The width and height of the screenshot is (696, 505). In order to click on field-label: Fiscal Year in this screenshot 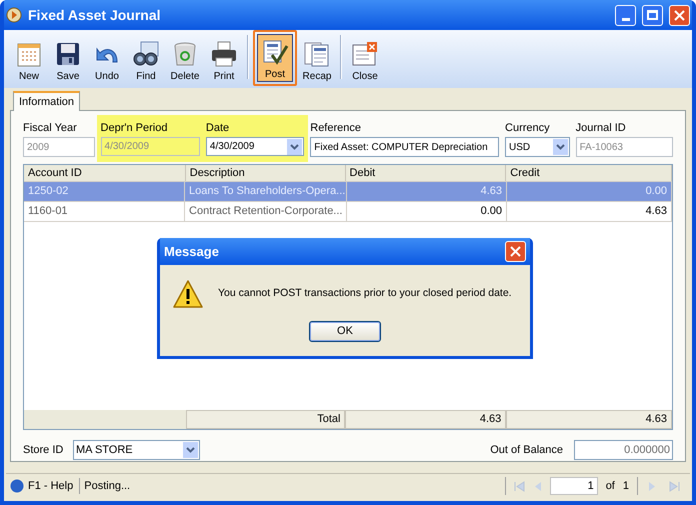, I will do `click(50, 128)`.